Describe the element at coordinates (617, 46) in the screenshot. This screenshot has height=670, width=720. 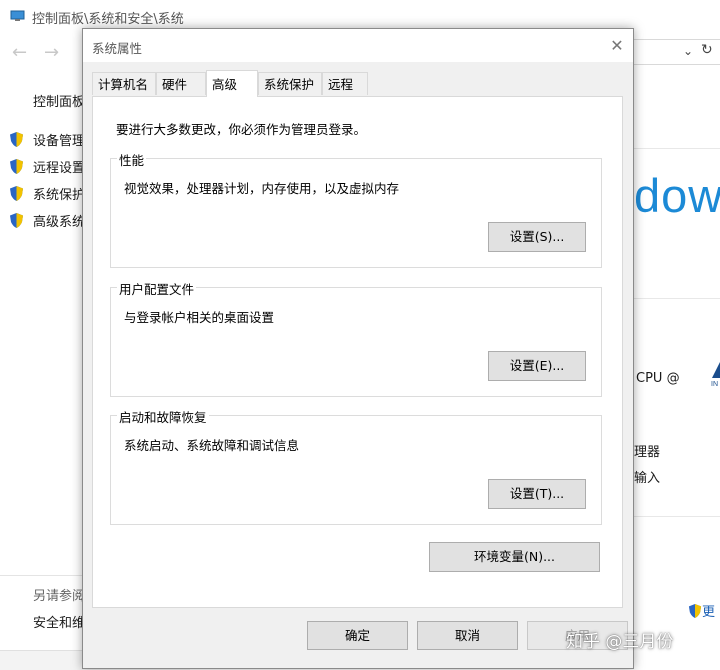
I see `close-icon: ✕` at that location.